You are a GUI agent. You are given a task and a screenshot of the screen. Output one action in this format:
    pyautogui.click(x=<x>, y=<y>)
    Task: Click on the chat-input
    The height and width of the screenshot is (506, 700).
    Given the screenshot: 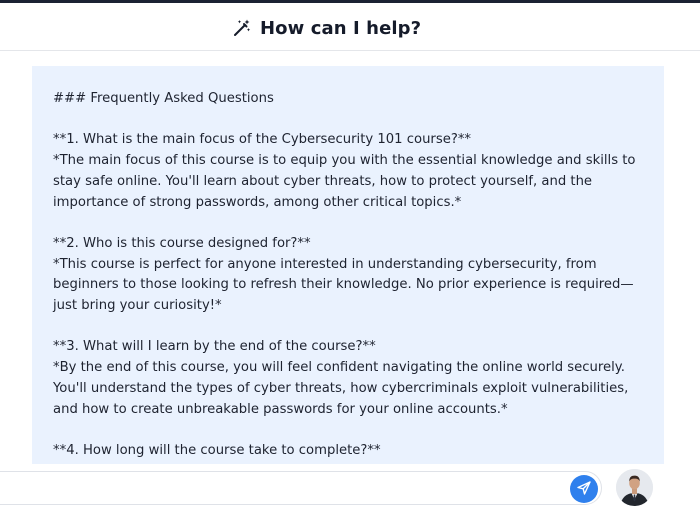 What is the action you would take?
    pyautogui.click(x=301, y=488)
    